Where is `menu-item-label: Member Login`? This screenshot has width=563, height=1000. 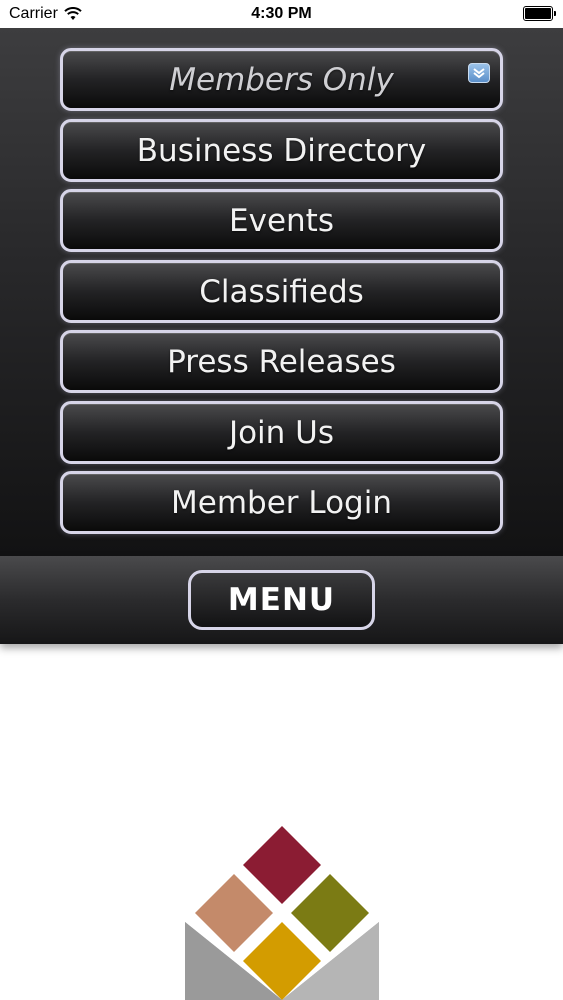
menu-item-label: Member Login is located at coordinates (281, 502).